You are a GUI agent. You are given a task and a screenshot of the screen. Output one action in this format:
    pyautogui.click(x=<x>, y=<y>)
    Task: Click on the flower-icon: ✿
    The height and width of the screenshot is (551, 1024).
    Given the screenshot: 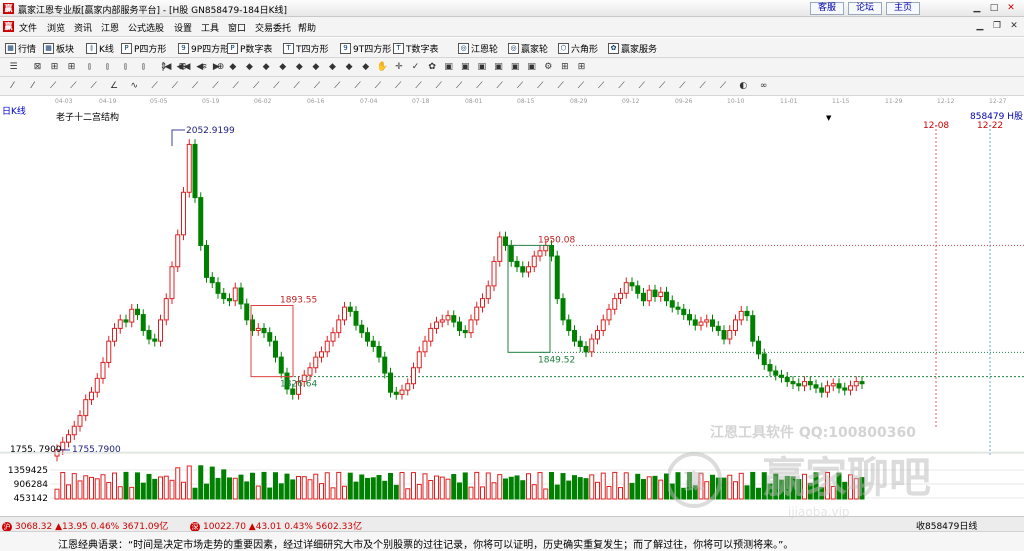 What is the action you would take?
    pyautogui.click(x=432, y=67)
    